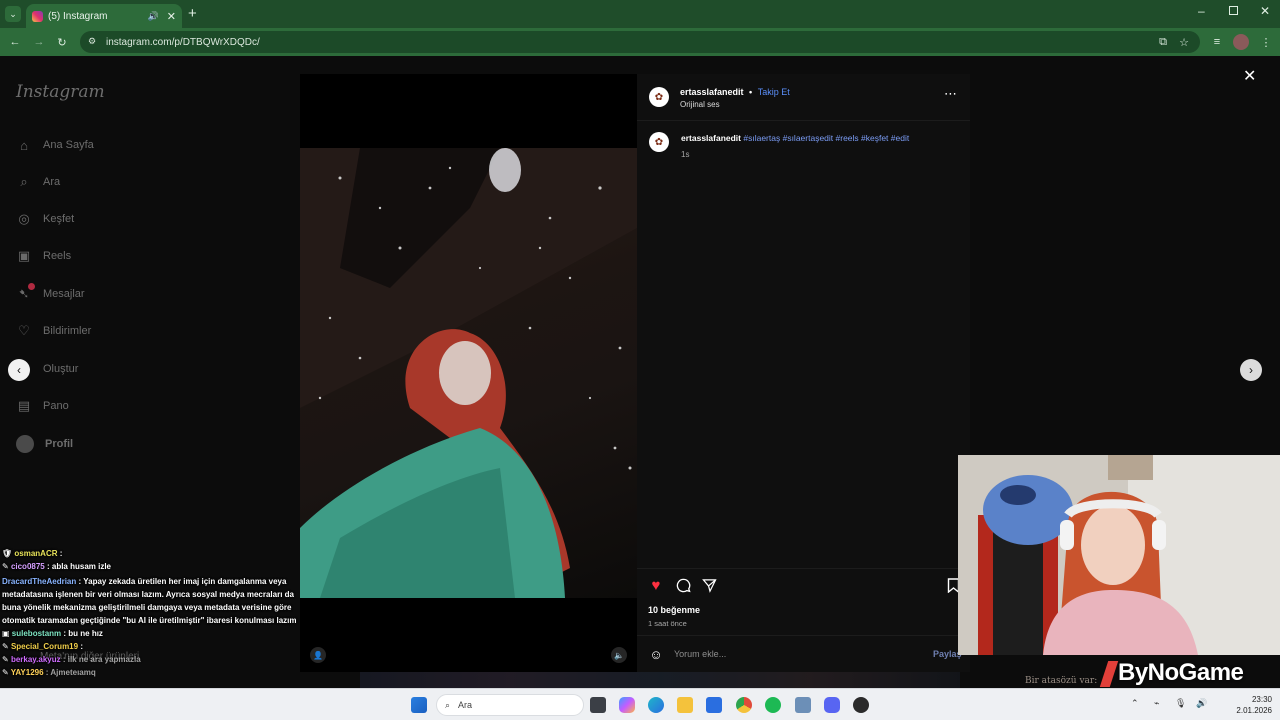 The width and height of the screenshot is (1280, 720). I want to click on tab-title: (5) Instagram, so click(78, 16).